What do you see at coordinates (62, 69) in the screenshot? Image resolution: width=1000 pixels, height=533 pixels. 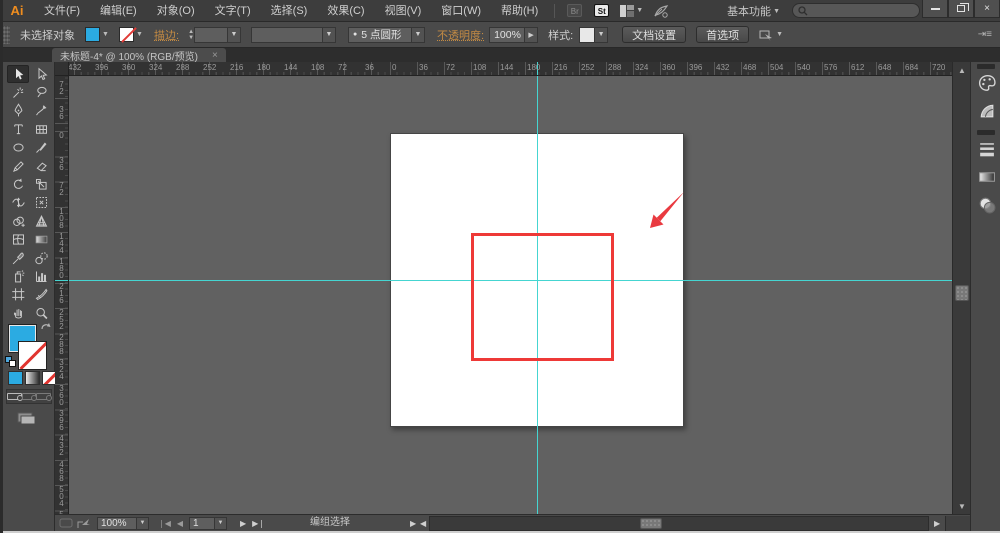 I see `ruler-corner` at bounding box center [62, 69].